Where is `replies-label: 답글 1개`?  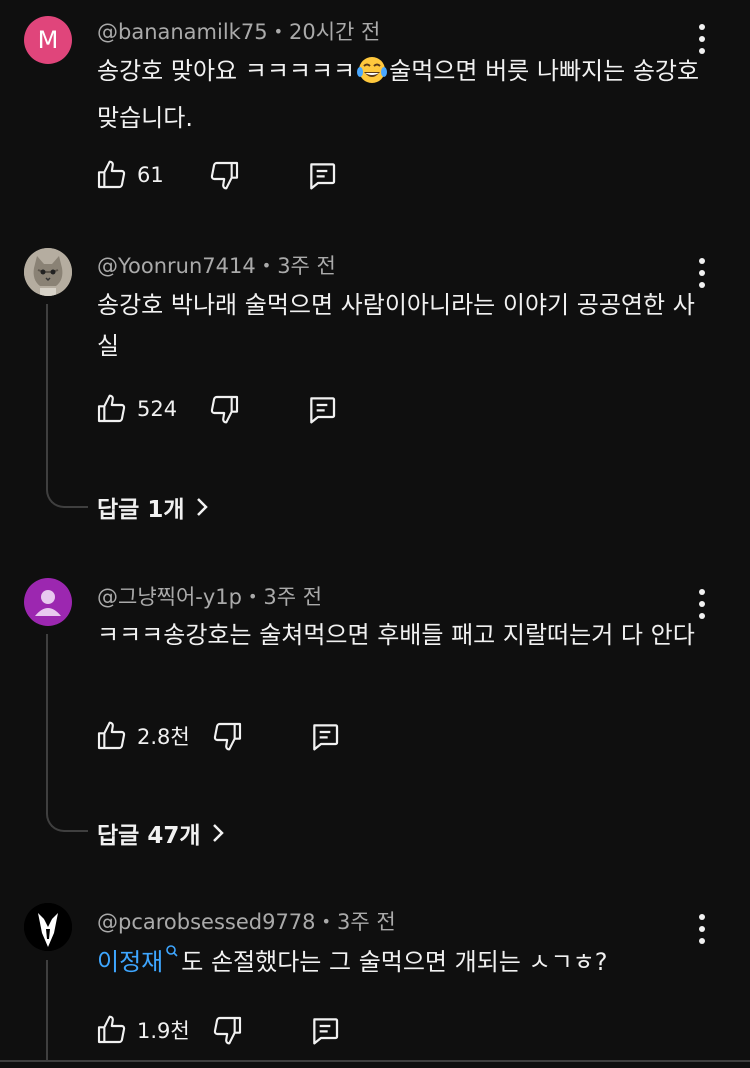
replies-label: 답글 1개 is located at coordinates (141, 510).